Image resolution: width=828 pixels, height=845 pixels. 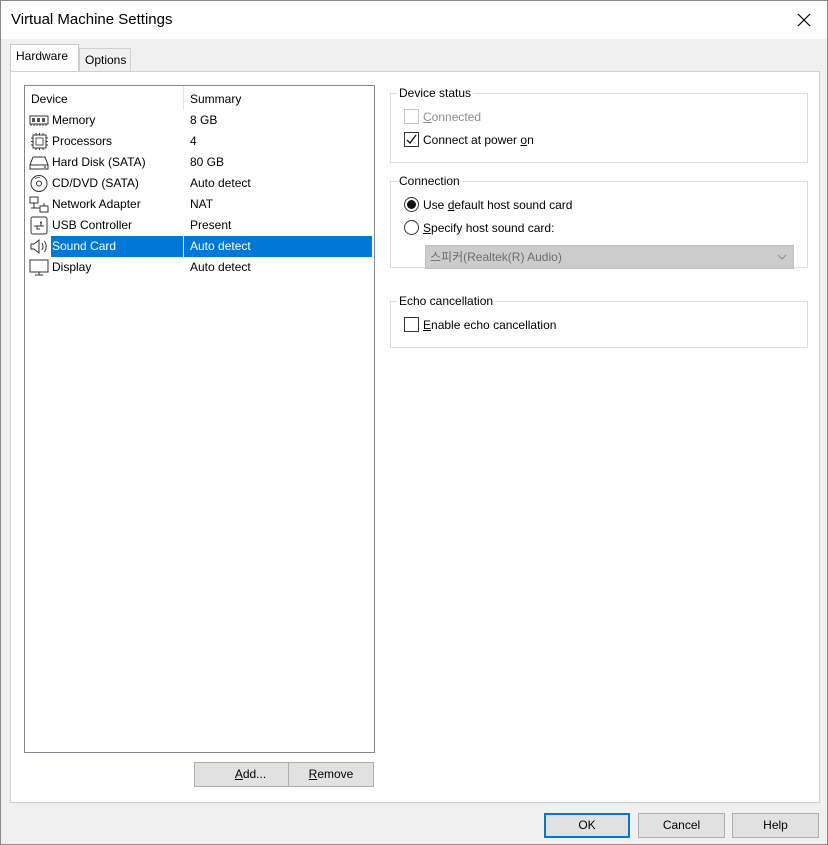 What do you see at coordinates (199, 141) in the screenshot?
I see `device-row-processors: Processors 4` at bounding box center [199, 141].